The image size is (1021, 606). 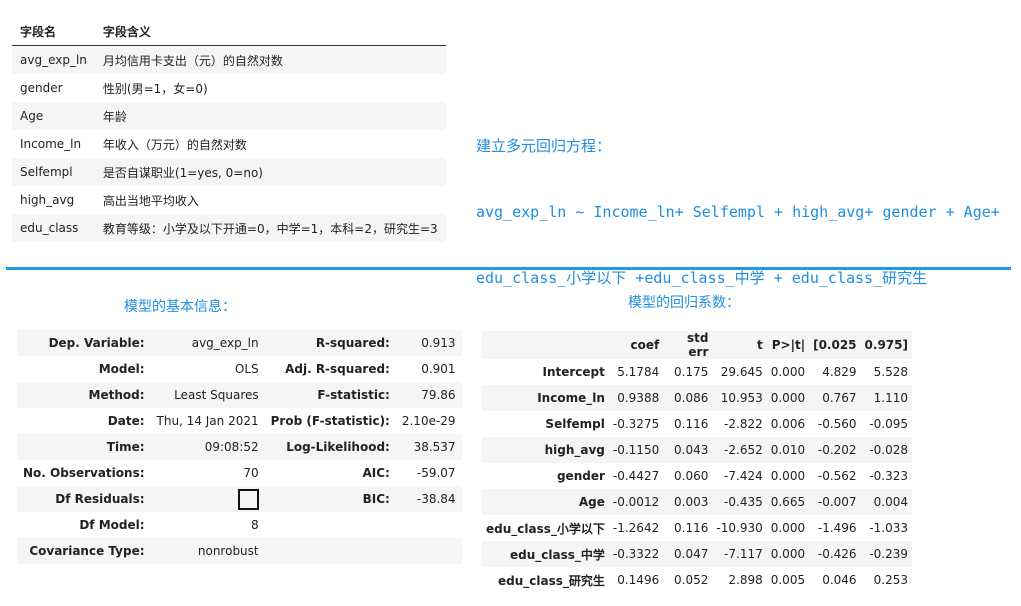 I want to click on coef-value: 1.110, so click(x=886, y=398).